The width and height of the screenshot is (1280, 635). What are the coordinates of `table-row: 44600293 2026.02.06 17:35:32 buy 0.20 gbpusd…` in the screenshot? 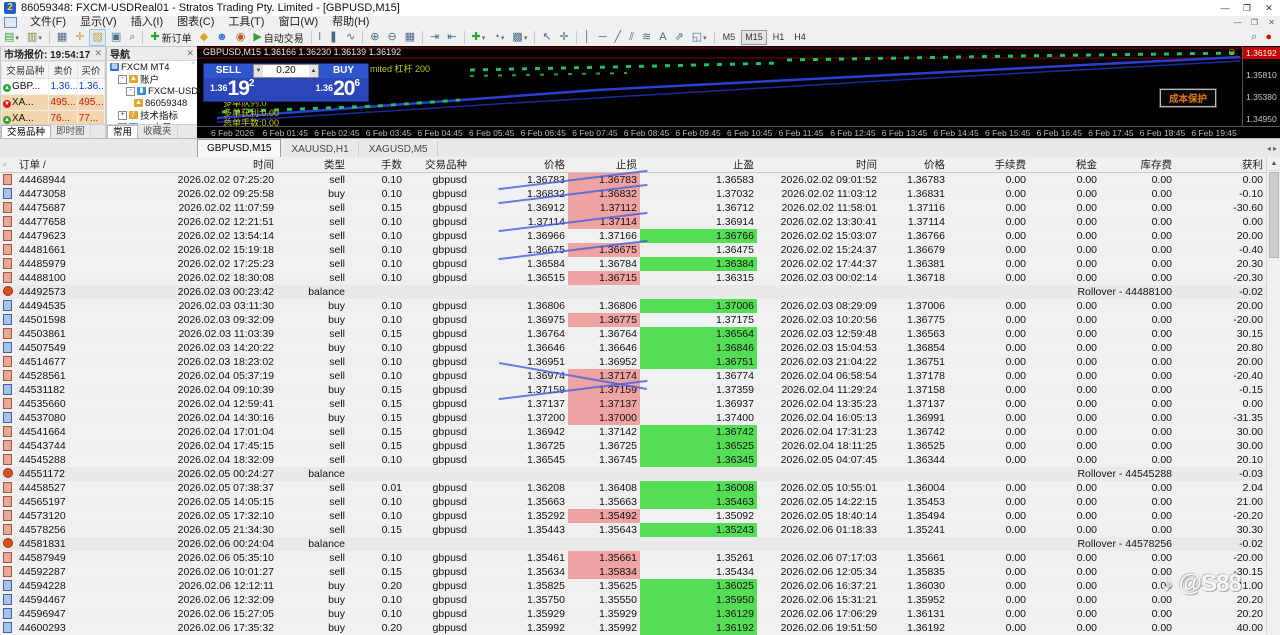 It's located at (633, 628).